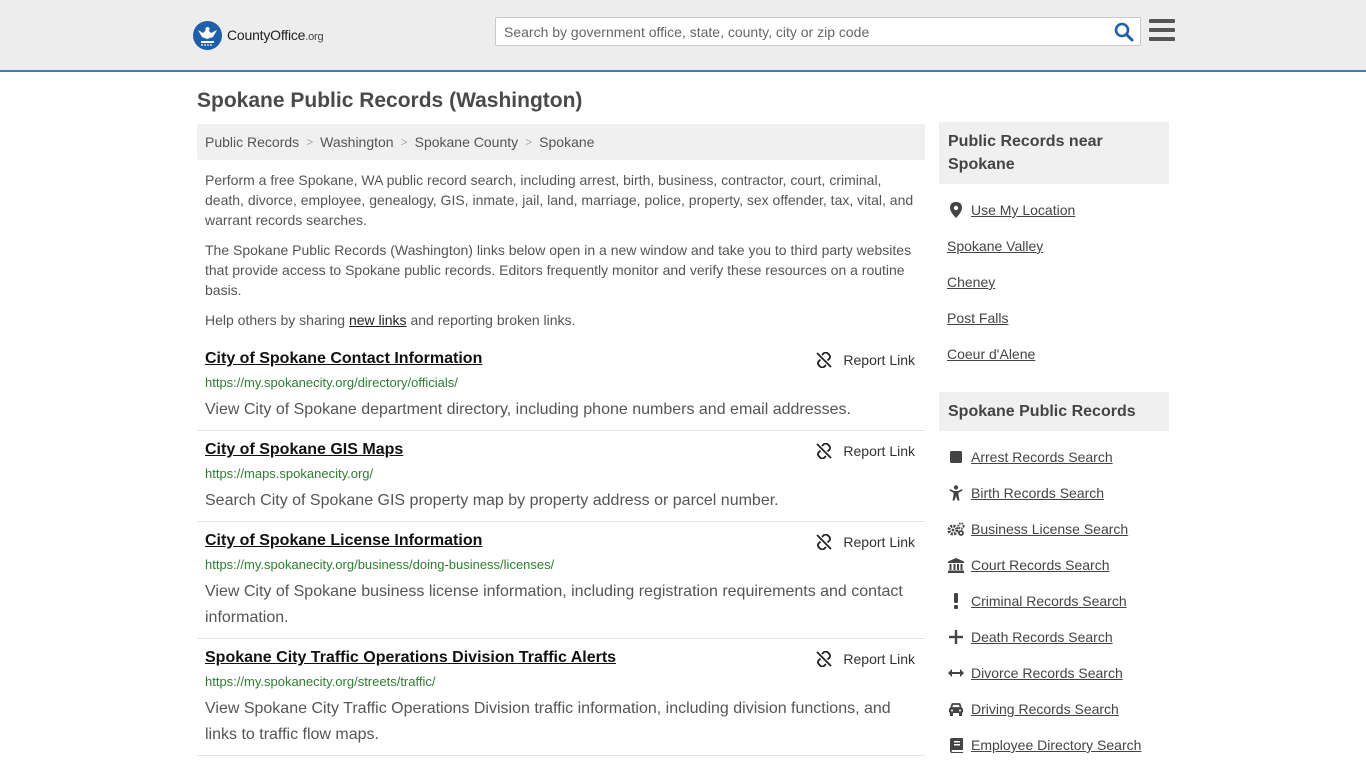 This screenshot has height=768, width=1366. I want to click on gears-icon, so click(956, 529).